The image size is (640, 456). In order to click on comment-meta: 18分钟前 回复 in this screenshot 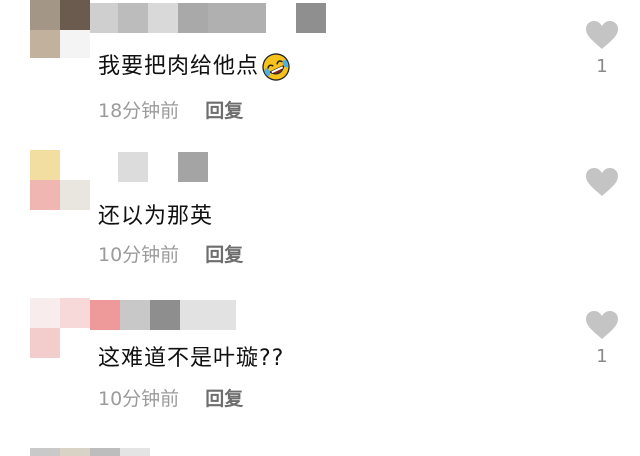, I will do `click(170, 109)`.